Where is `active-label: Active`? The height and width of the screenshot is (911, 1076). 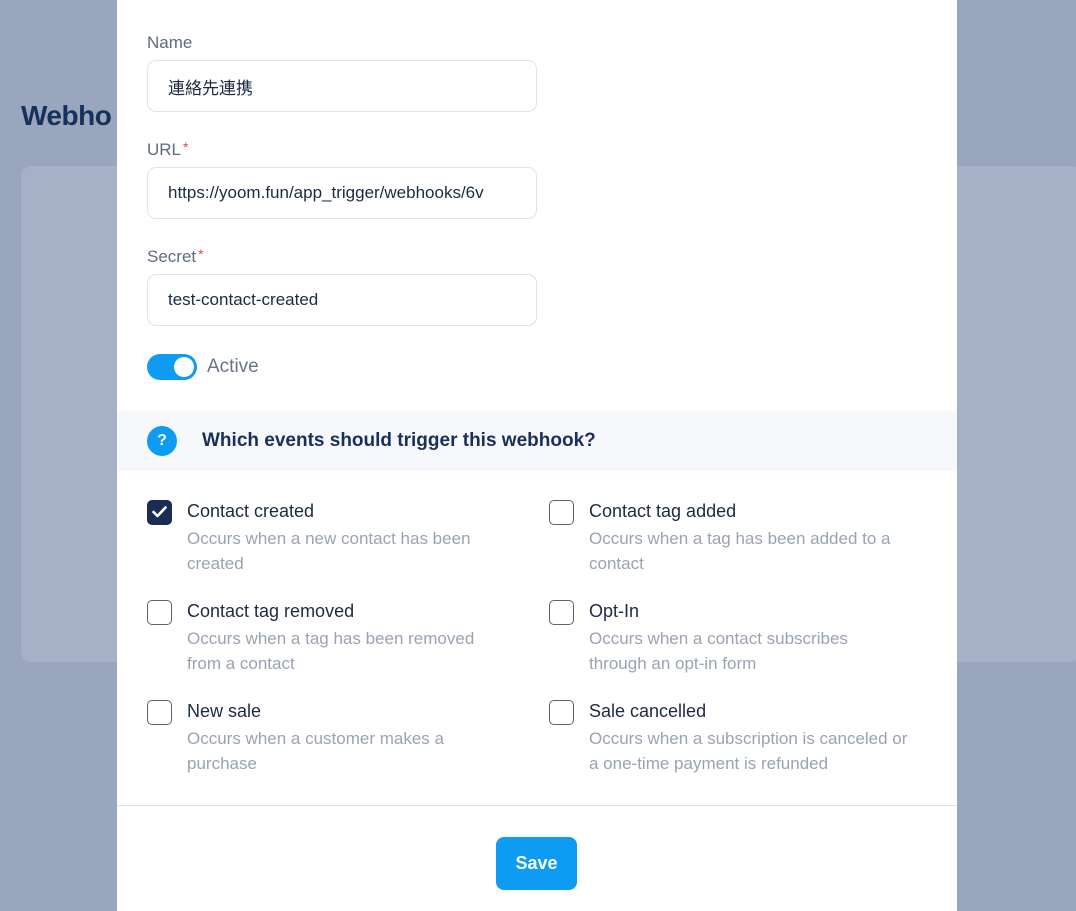
active-label: Active is located at coordinates (233, 366).